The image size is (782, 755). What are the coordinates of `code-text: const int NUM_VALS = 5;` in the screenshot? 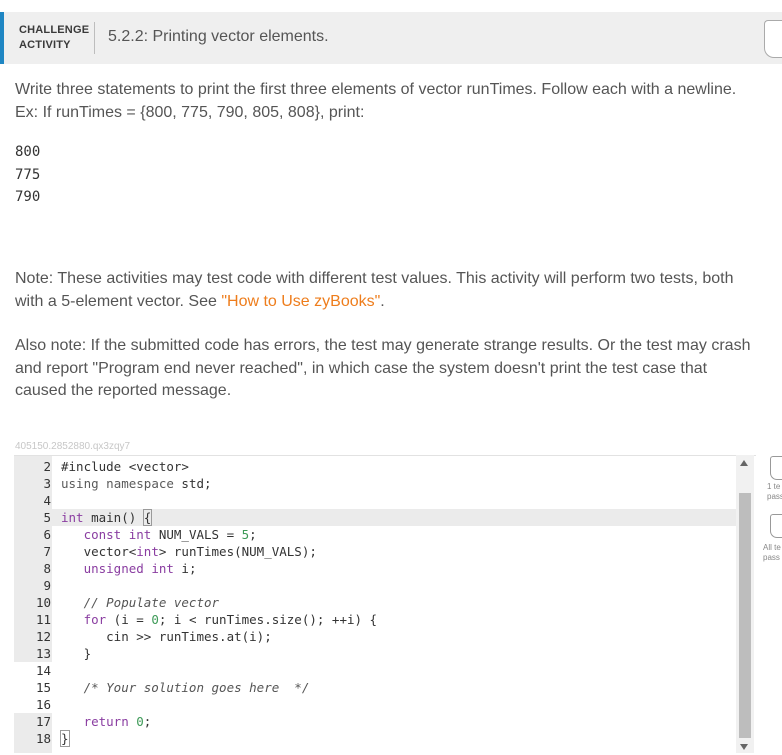 It's located at (170, 534).